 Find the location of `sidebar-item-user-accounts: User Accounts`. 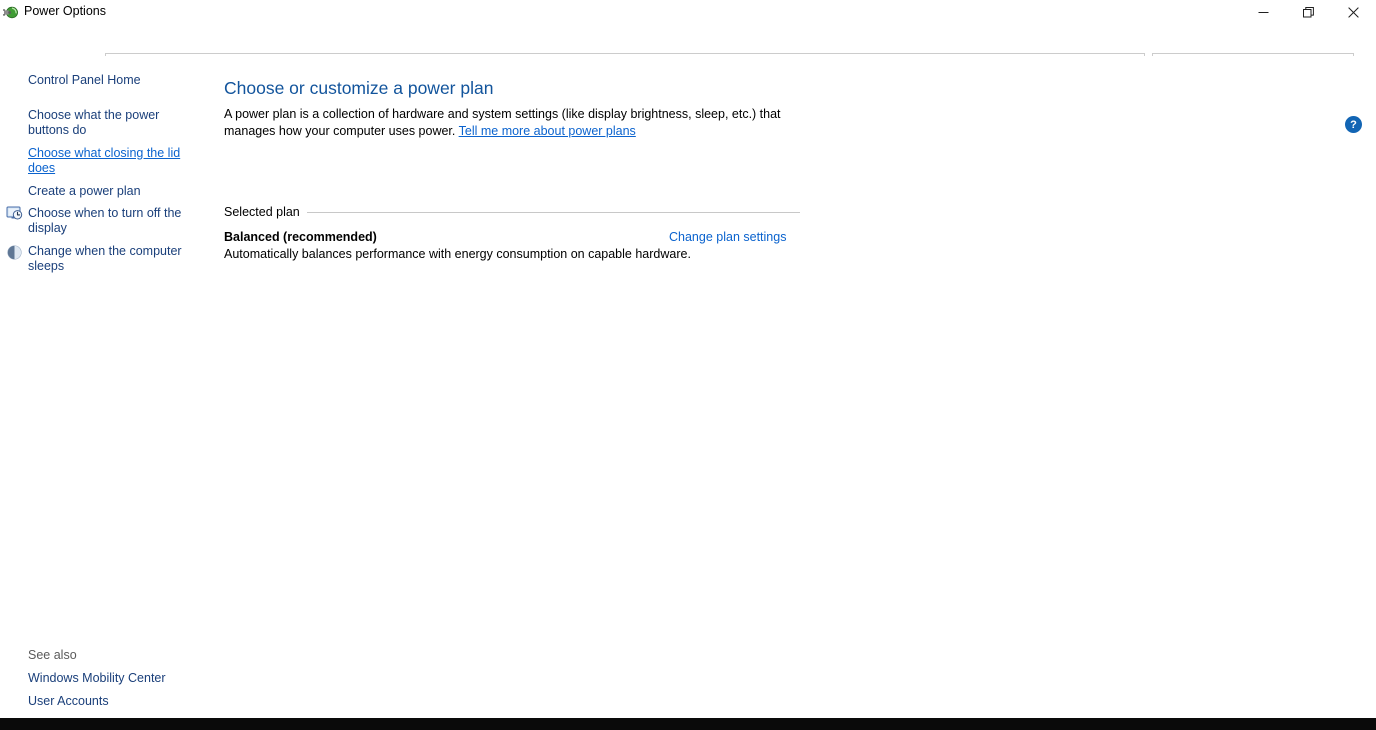

sidebar-item-user-accounts: User Accounts is located at coordinates (108, 701).